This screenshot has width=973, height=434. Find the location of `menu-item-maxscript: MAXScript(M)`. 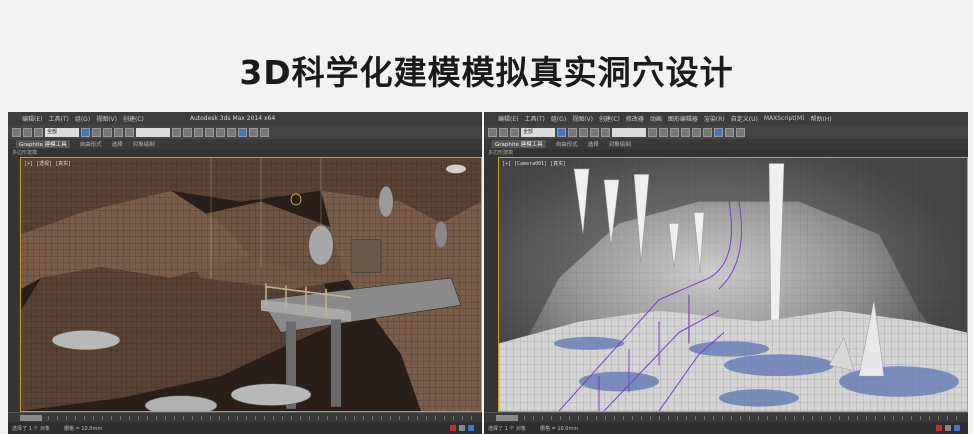

menu-item-maxscript: MAXScript(M) is located at coordinates (784, 118).